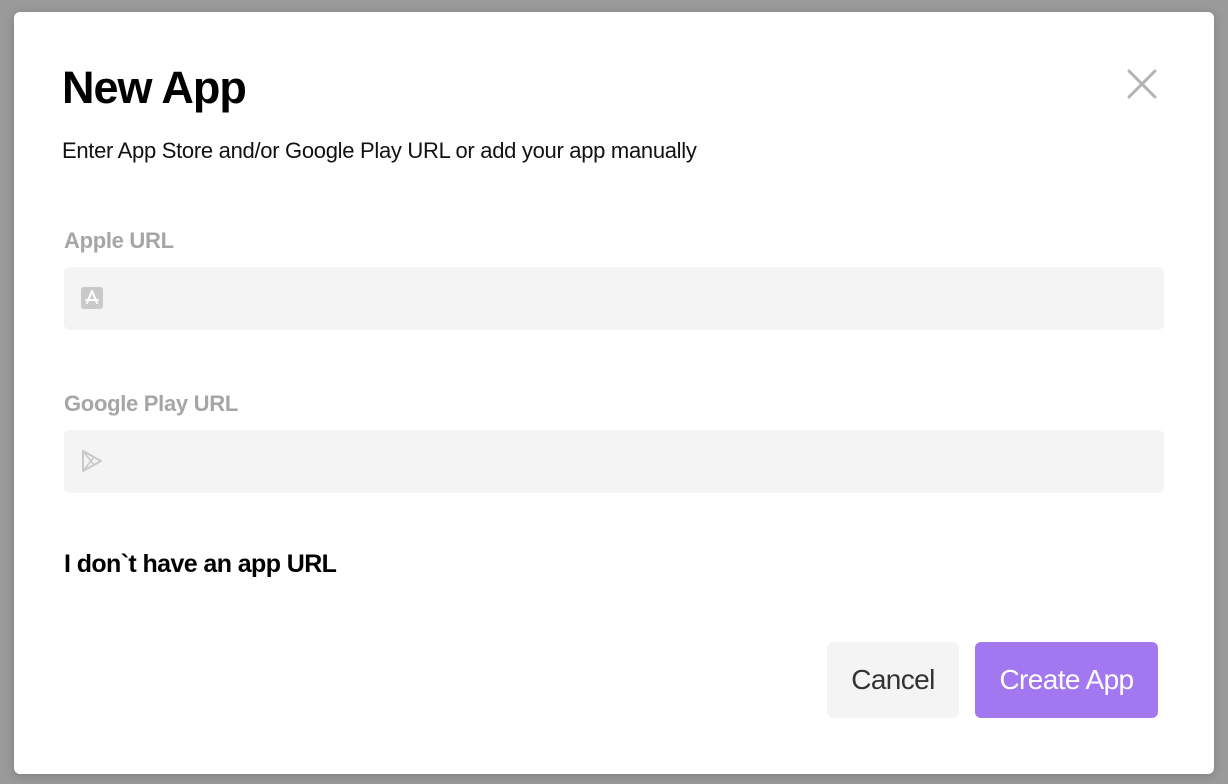 The image size is (1228, 784). I want to click on close-button, so click(1142, 84).